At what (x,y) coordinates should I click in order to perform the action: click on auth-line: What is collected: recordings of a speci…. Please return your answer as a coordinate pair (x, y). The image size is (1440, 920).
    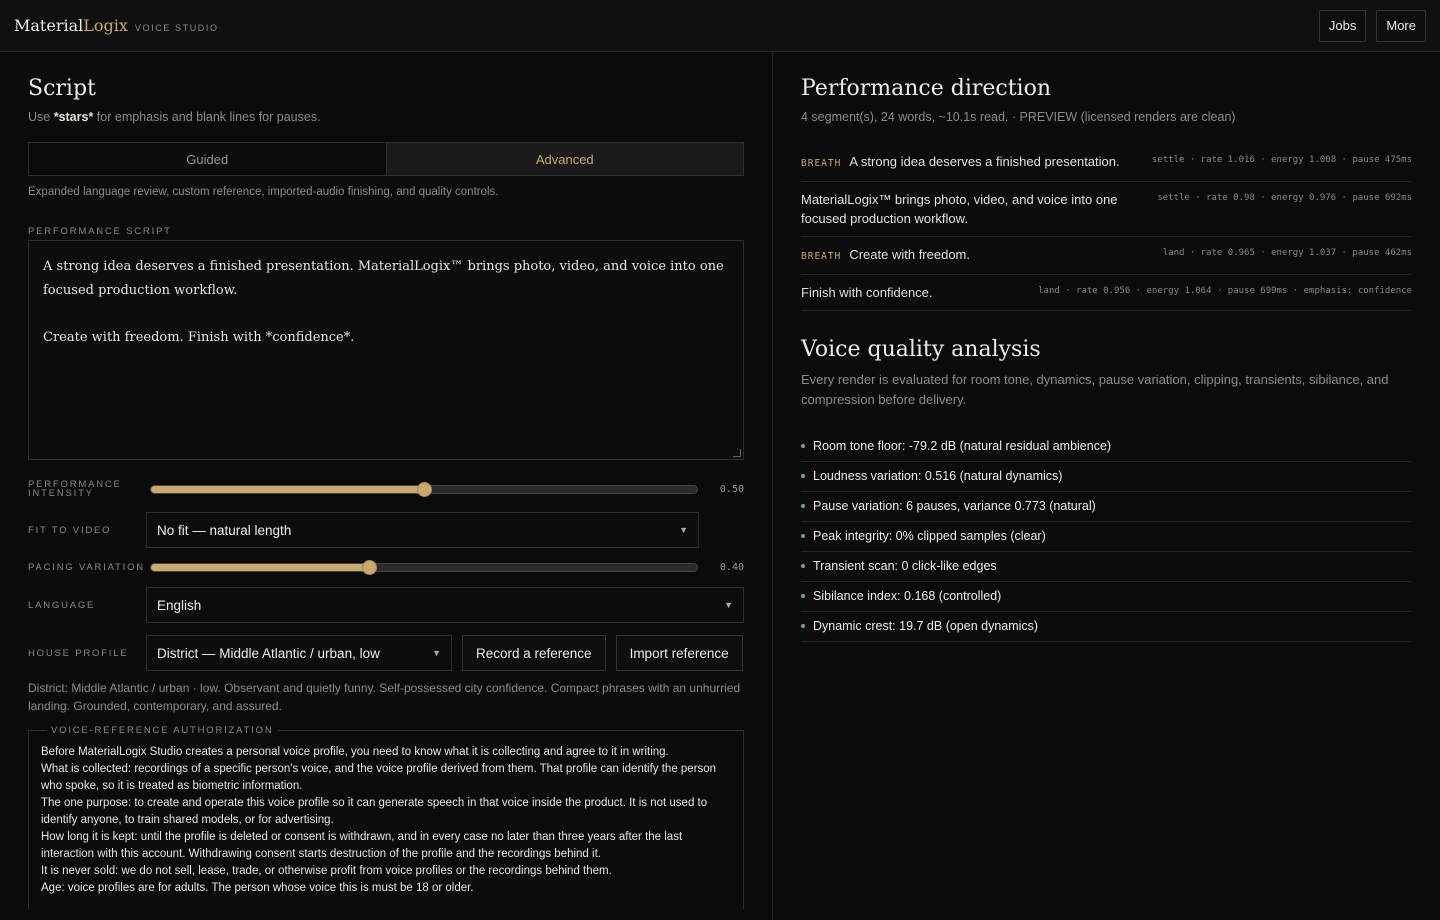
    Looking at the image, I should click on (379, 777).